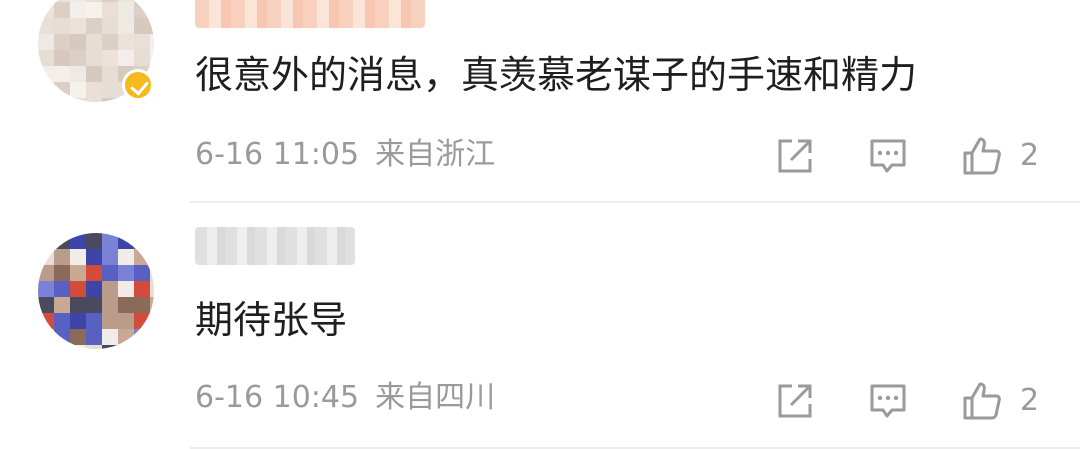  I want to click on comment-text: 很意外的消息，真羡慕老谋子的手速和精力, so click(556, 75).